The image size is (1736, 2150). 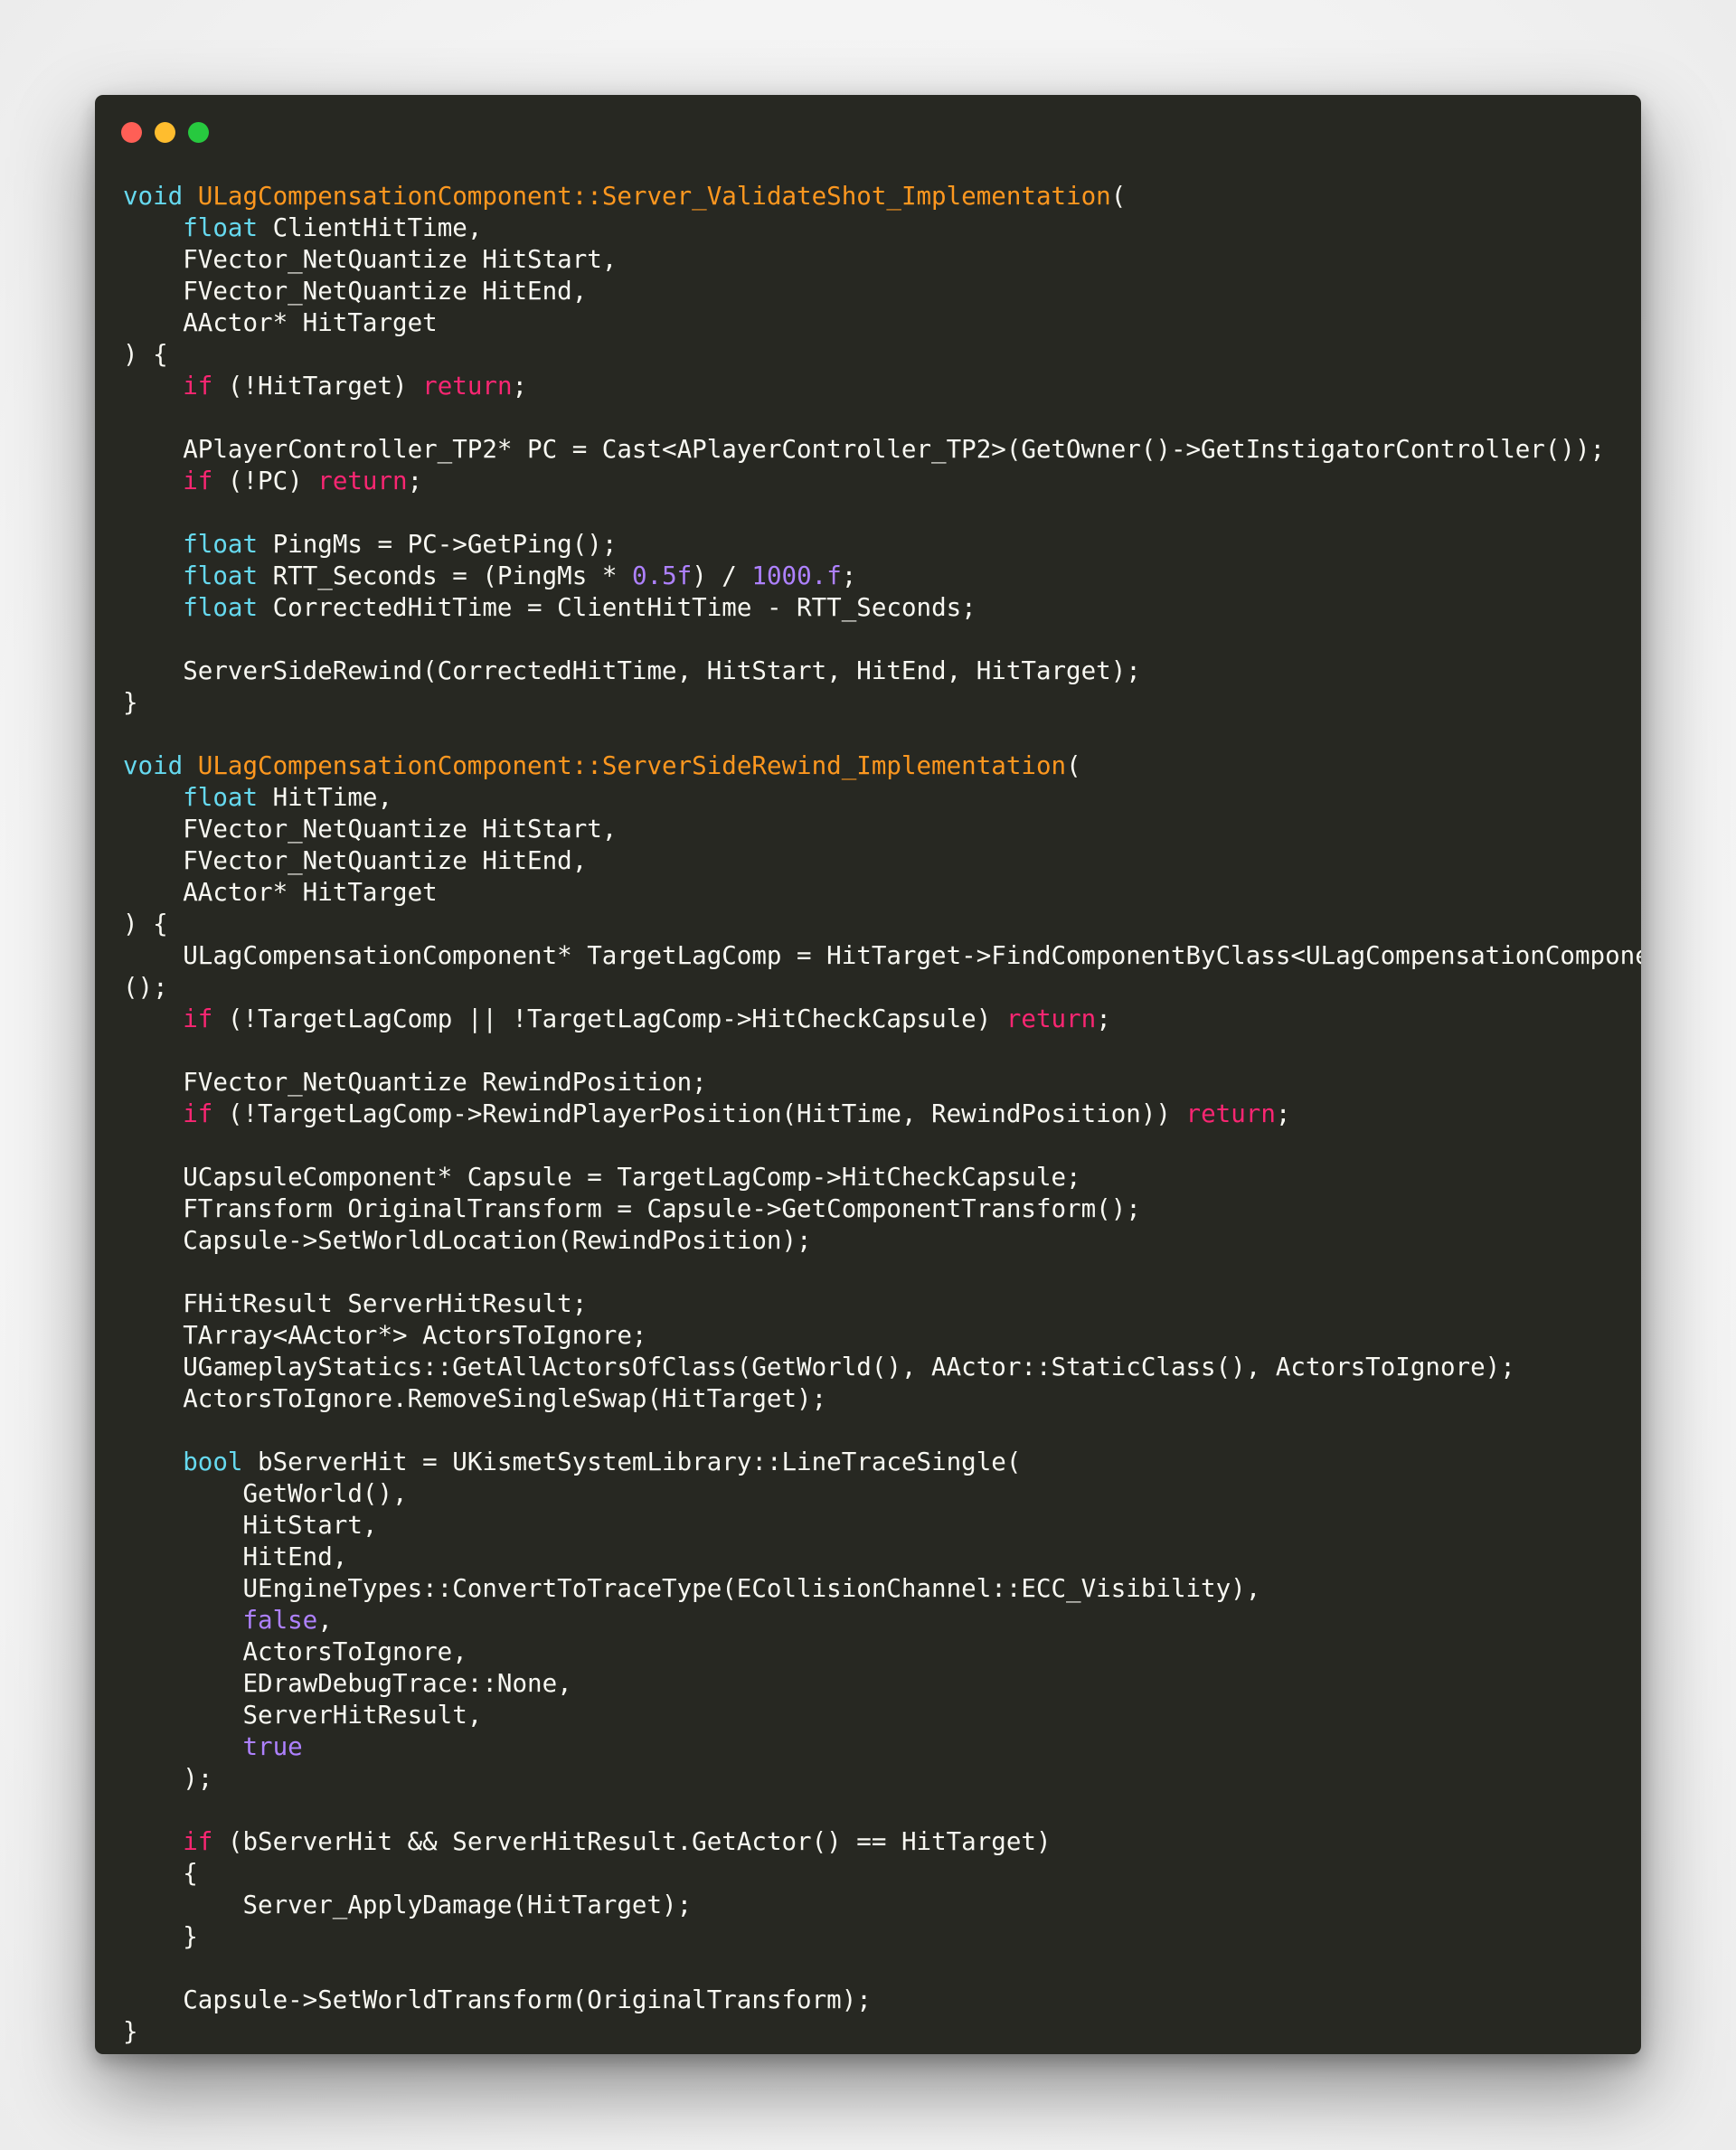 What do you see at coordinates (272, 1746) in the screenshot?
I see `code-token-num: true` at bounding box center [272, 1746].